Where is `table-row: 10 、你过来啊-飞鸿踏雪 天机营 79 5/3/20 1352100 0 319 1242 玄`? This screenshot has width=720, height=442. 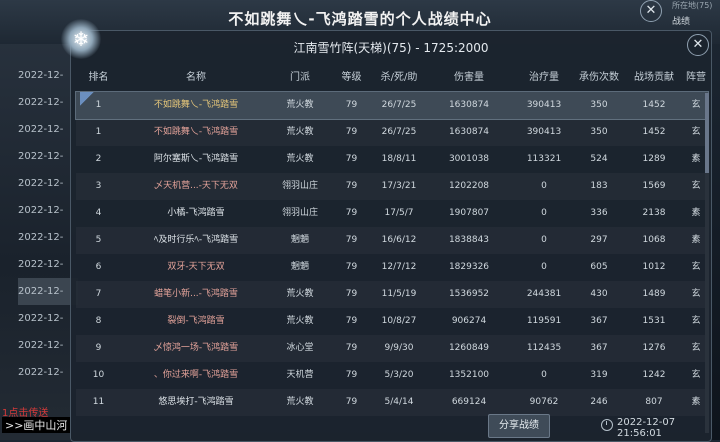 table-row: 10 、你过来啊-飞鸿踏雪 天机营 79 5/3/20 1352100 0 319 1242 玄 is located at coordinates (392, 375).